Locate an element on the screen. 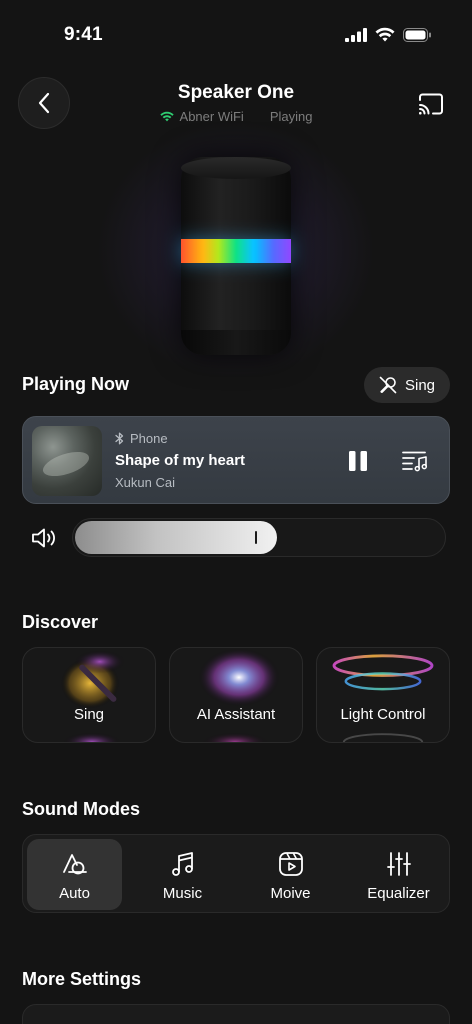 The height and width of the screenshot is (1024, 472). discover-light-control-card: Light Control is located at coordinates (383, 695).